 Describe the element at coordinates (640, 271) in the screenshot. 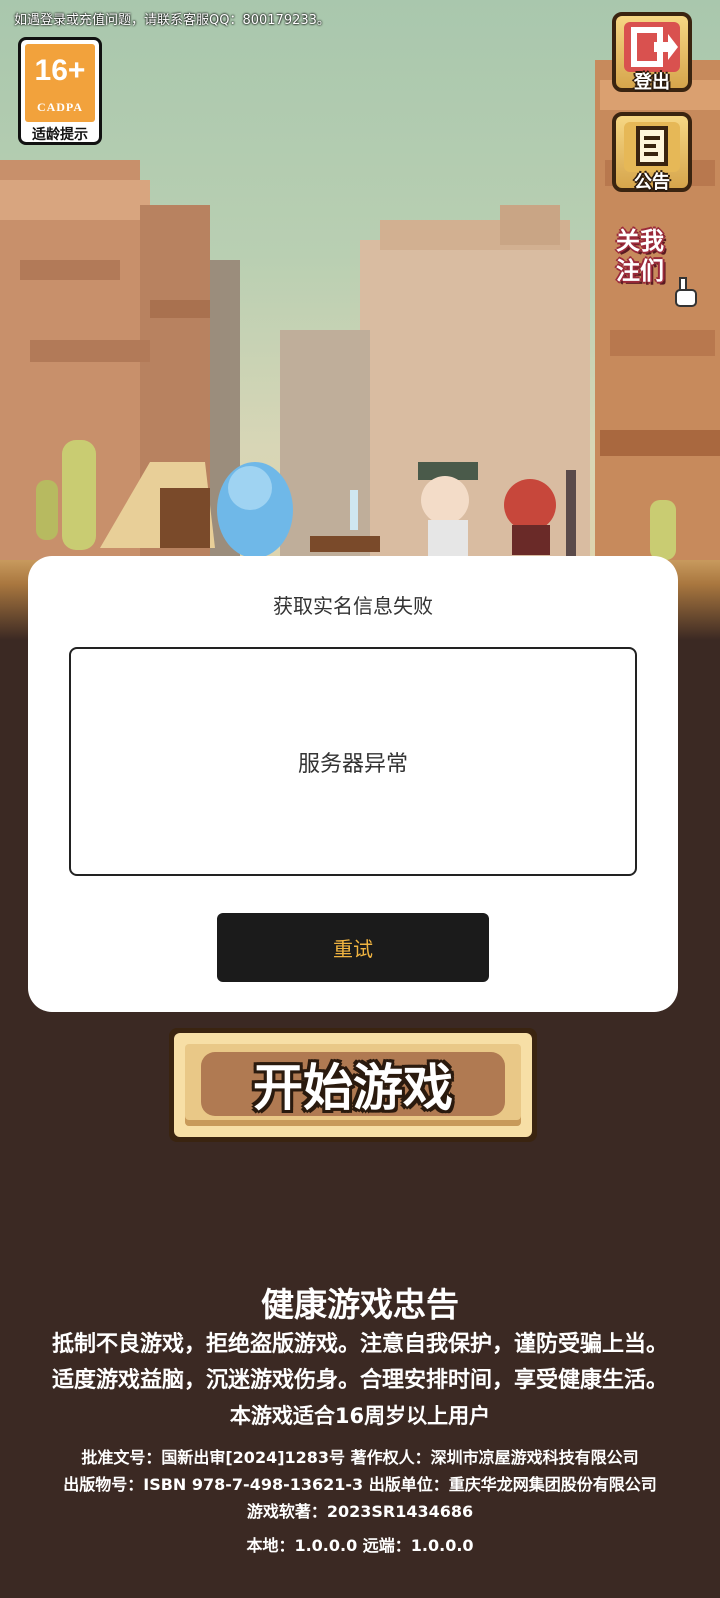

I see `follow-us-line2: 注们` at that location.